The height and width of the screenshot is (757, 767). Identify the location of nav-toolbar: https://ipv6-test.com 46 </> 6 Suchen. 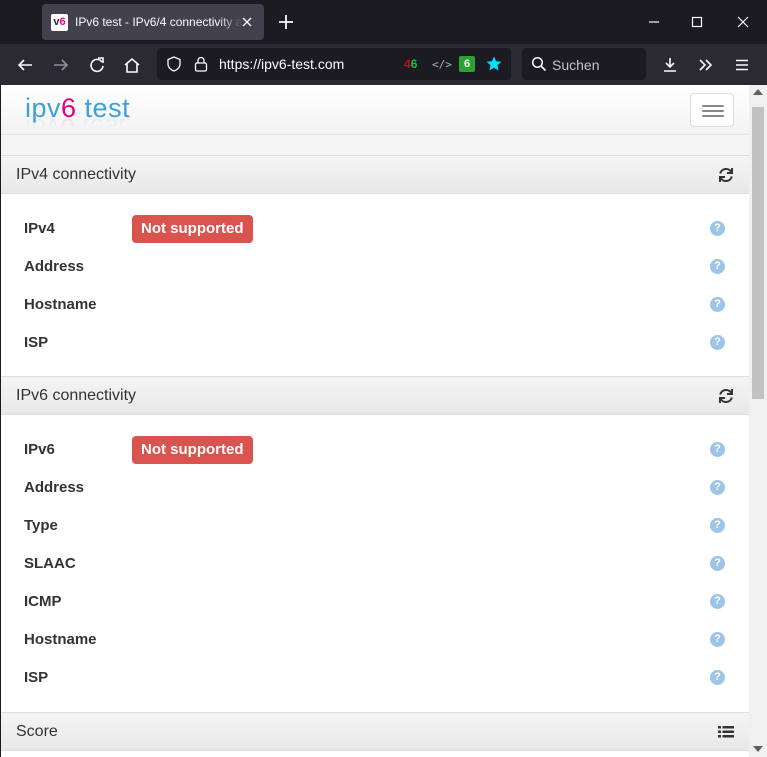
(383, 64).